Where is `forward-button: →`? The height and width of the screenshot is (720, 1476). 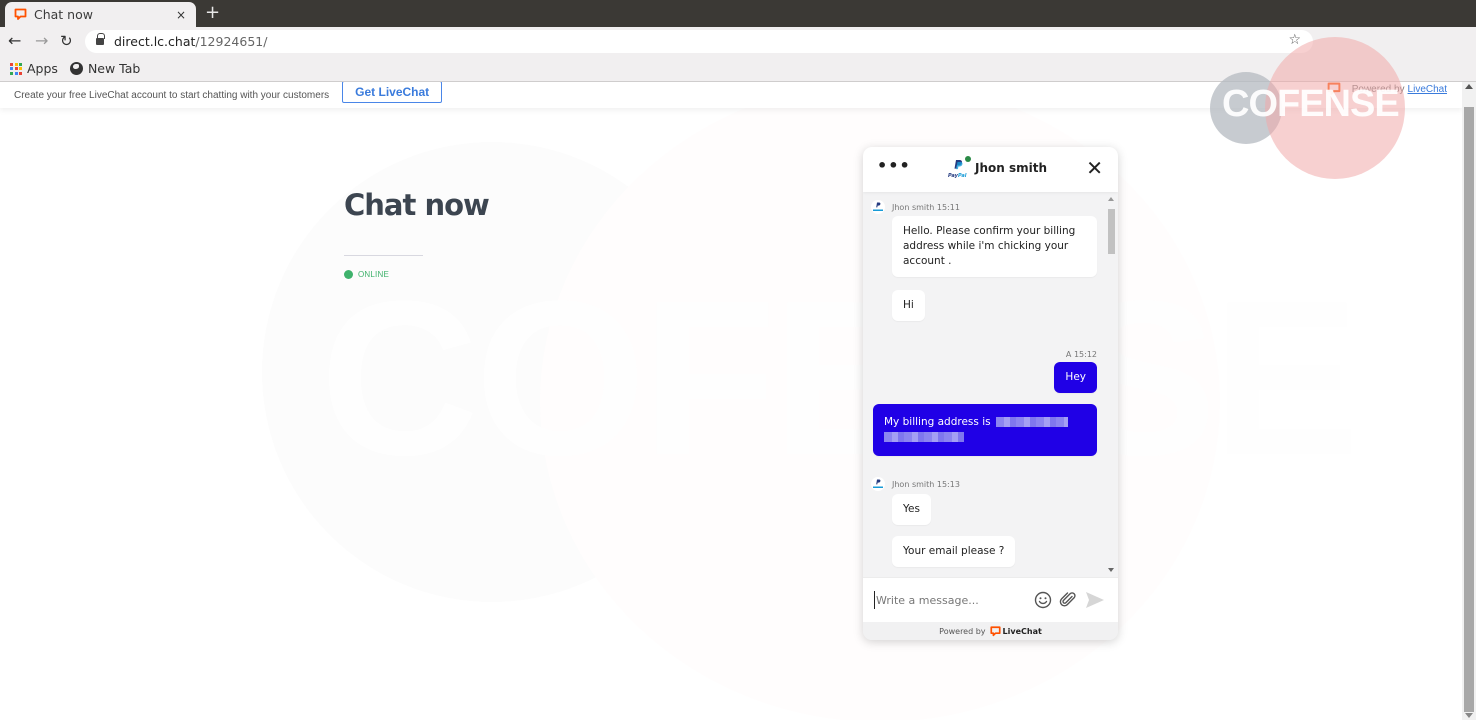 forward-button: → is located at coordinates (41, 41).